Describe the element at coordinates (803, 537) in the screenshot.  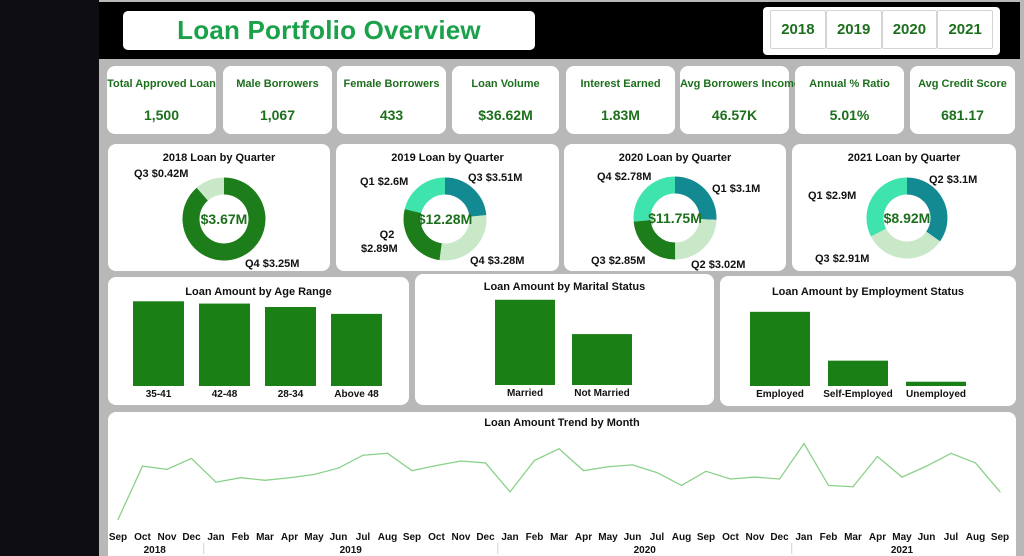
I see `x-tick-28: Jan` at that location.